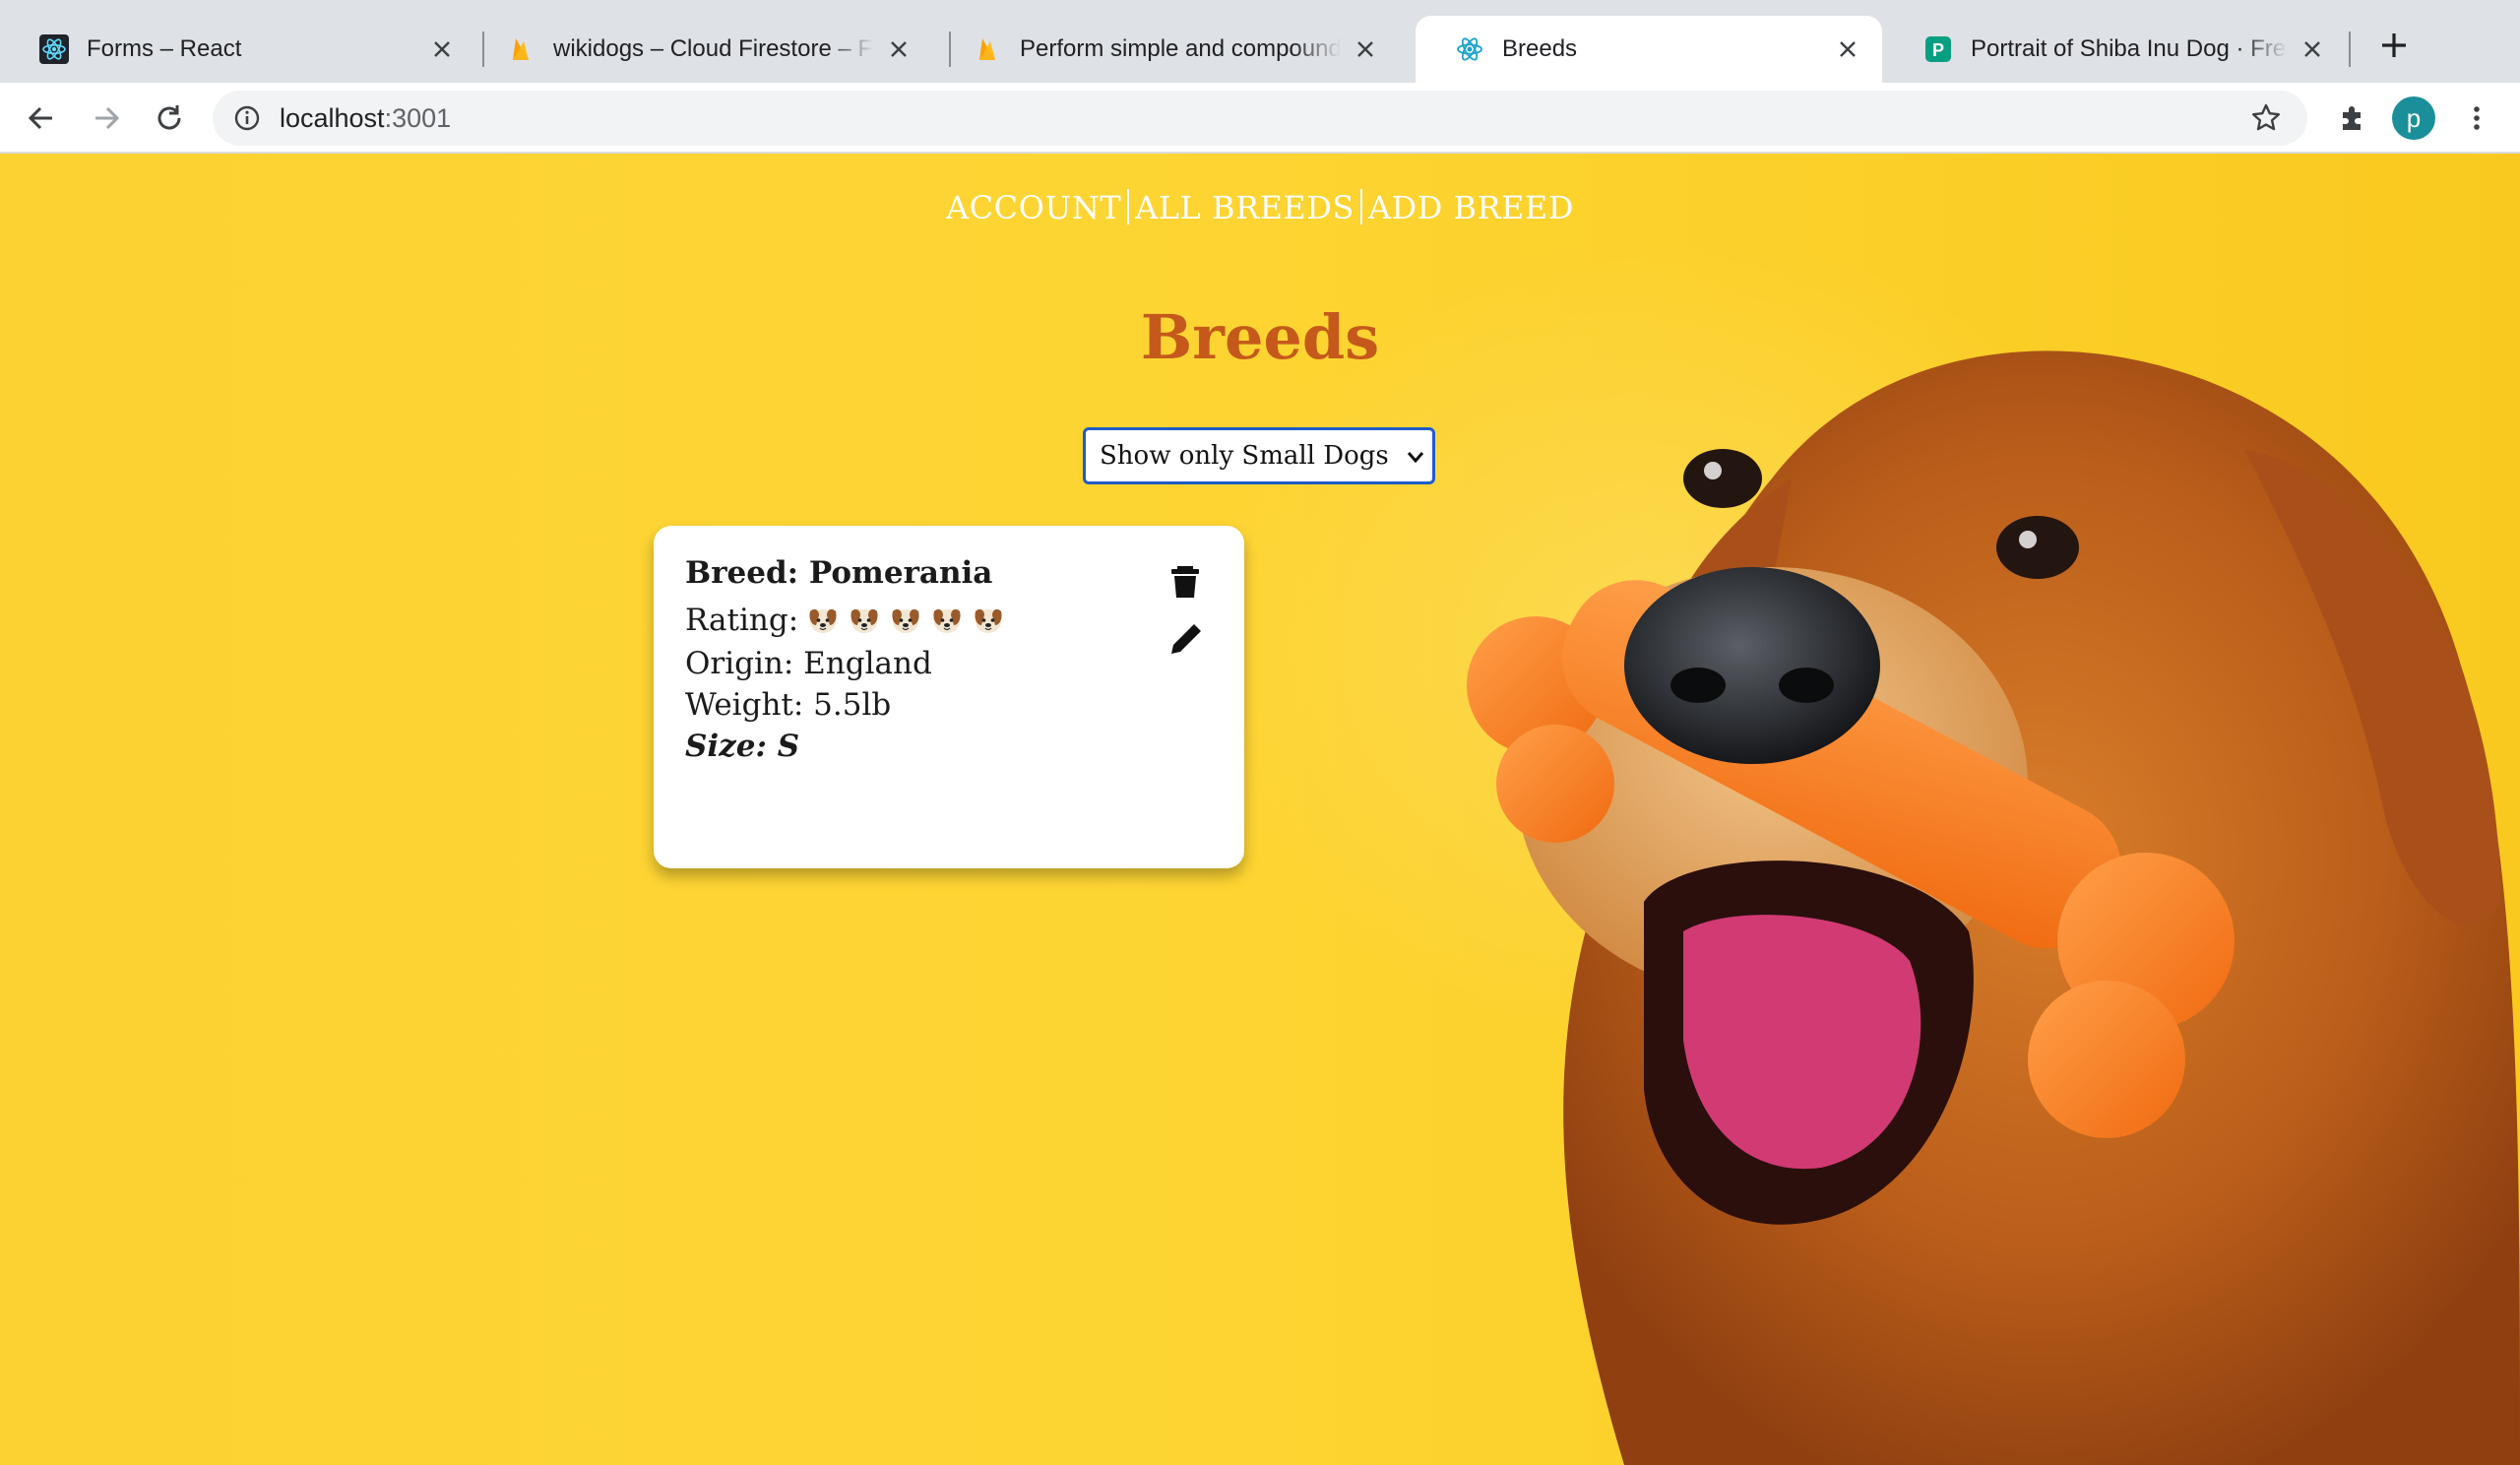 Image resolution: width=2520 pixels, height=1465 pixels. Describe the element at coordinates (418, 118) in the screenshot. I see `url-port: :3001` at that location.